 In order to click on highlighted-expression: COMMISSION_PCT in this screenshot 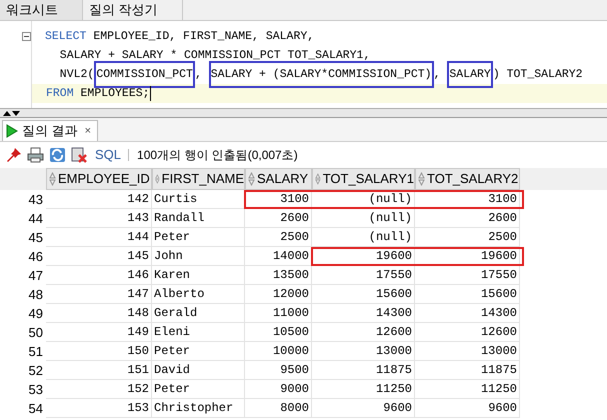, I will do `click(144, 74)`.